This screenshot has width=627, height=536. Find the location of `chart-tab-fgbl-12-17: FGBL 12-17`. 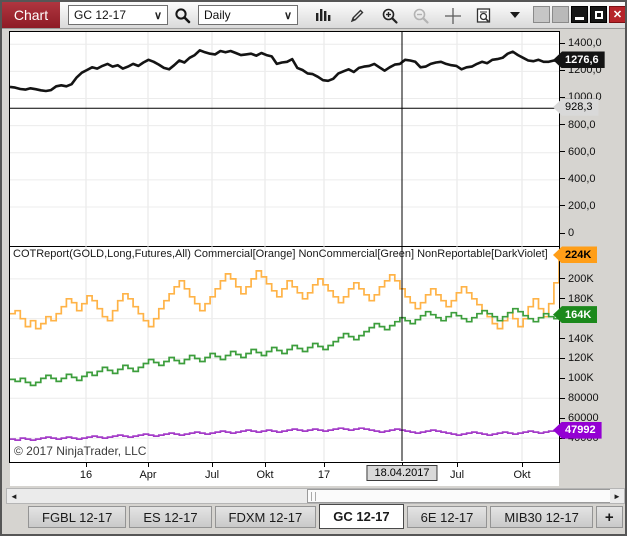

chart-tab-fgbl-12-17: FGBL 12-17 is located at coordinates (77, 517).